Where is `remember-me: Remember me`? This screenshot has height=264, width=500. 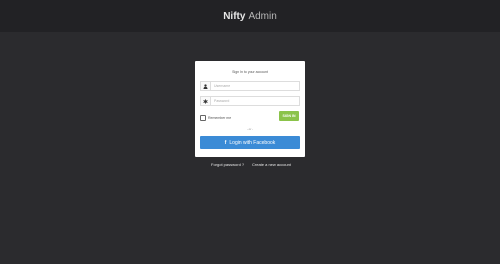
remember-me: Remember me is located at coordinates (215, 118).